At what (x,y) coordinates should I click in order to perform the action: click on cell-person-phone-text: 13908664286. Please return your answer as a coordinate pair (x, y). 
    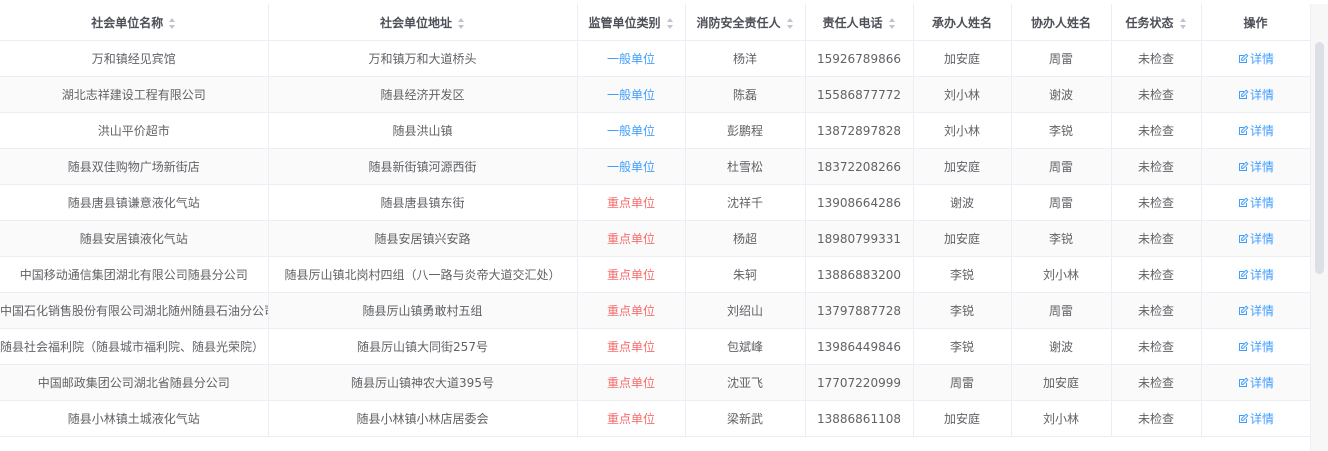
    Looking at the image, I should click on (859, 202).